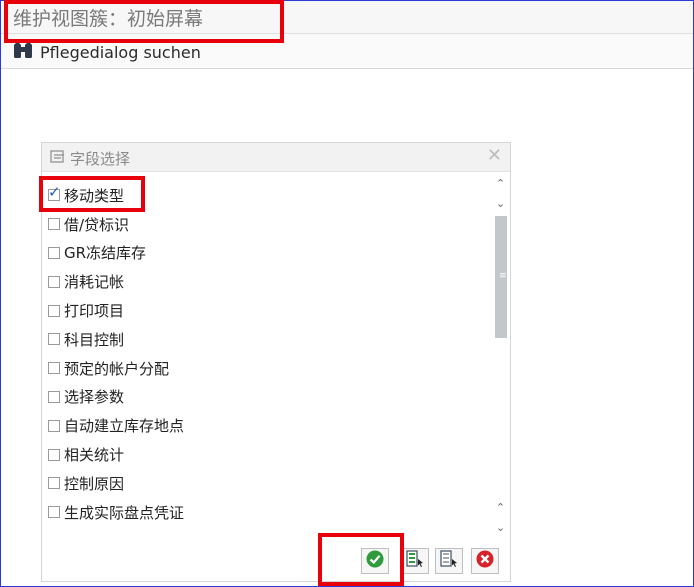  What do you see at coordinates (268, 224) in the screenshot?
I see `list-item: 借/贷标识` at bounding box center [268, 224].